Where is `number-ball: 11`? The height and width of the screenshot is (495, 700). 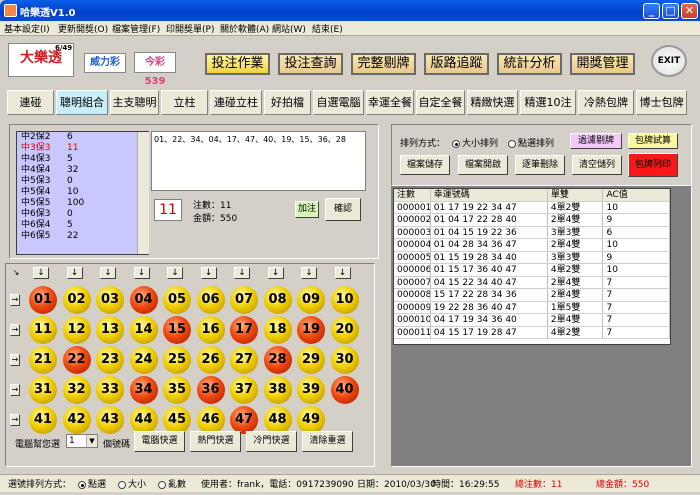 number-ball: 11 is located at coordinates (43, 330).